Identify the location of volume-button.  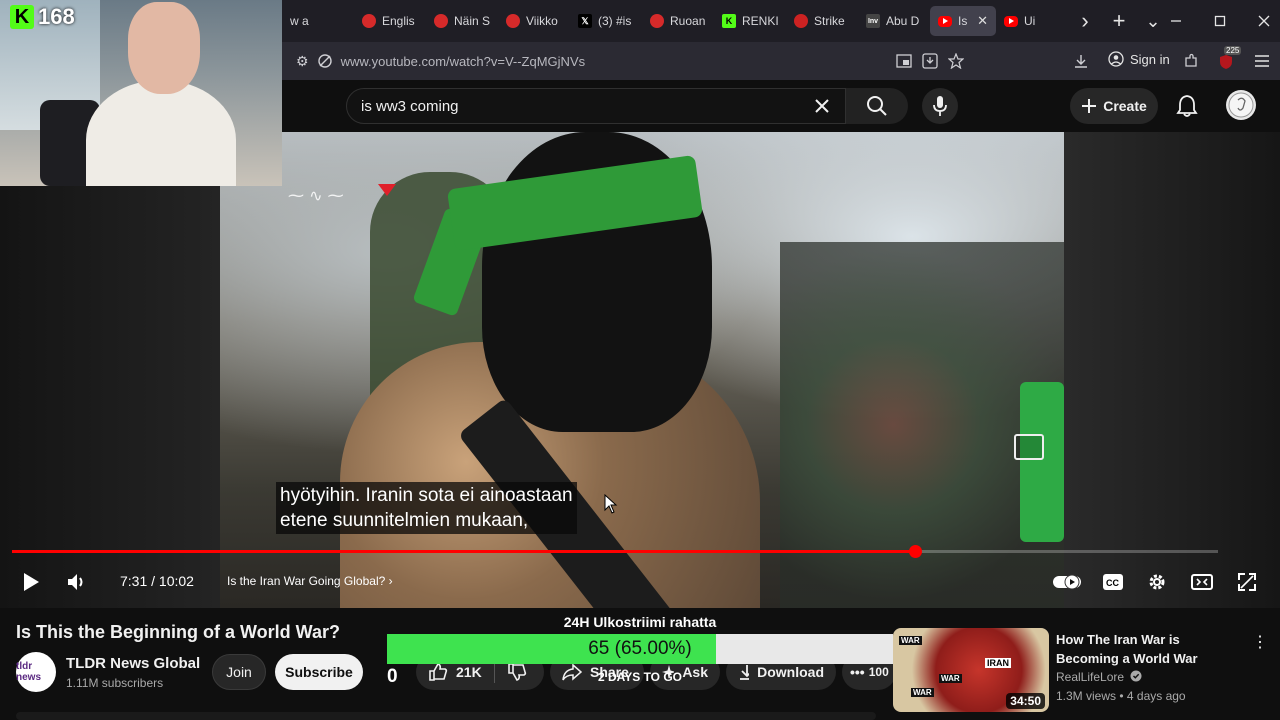
(77, 582).